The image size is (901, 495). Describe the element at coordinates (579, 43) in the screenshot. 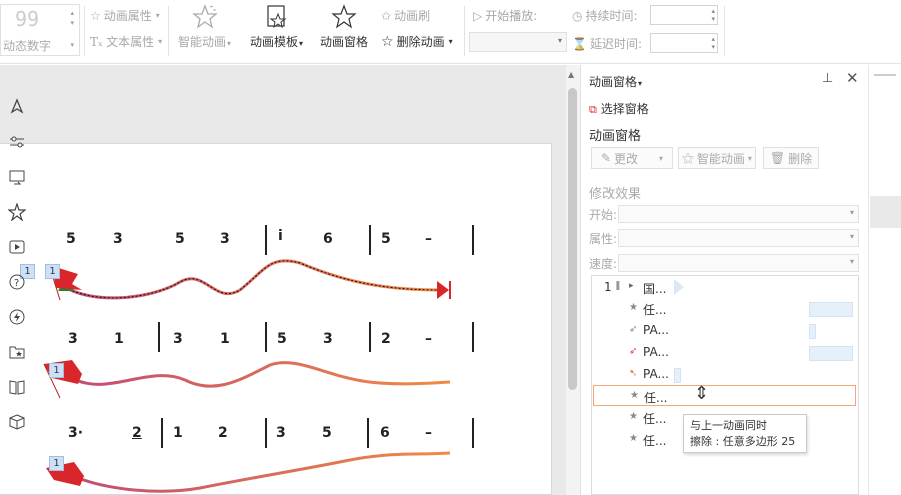

I see `hourglass-icon: ⌛` at that location.